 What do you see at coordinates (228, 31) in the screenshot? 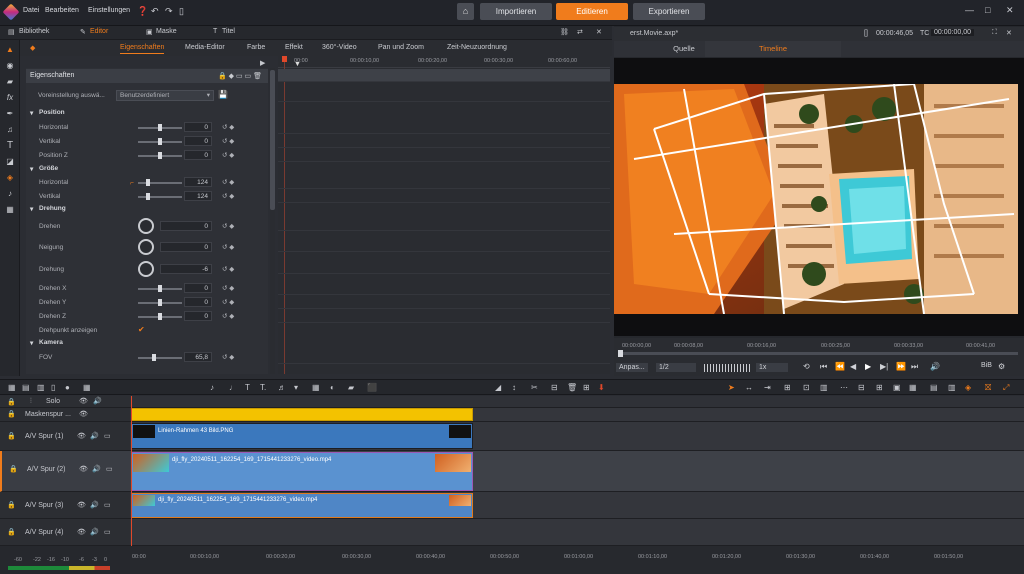
I see `tab-title: Titel` at bounding box center [228, 31].